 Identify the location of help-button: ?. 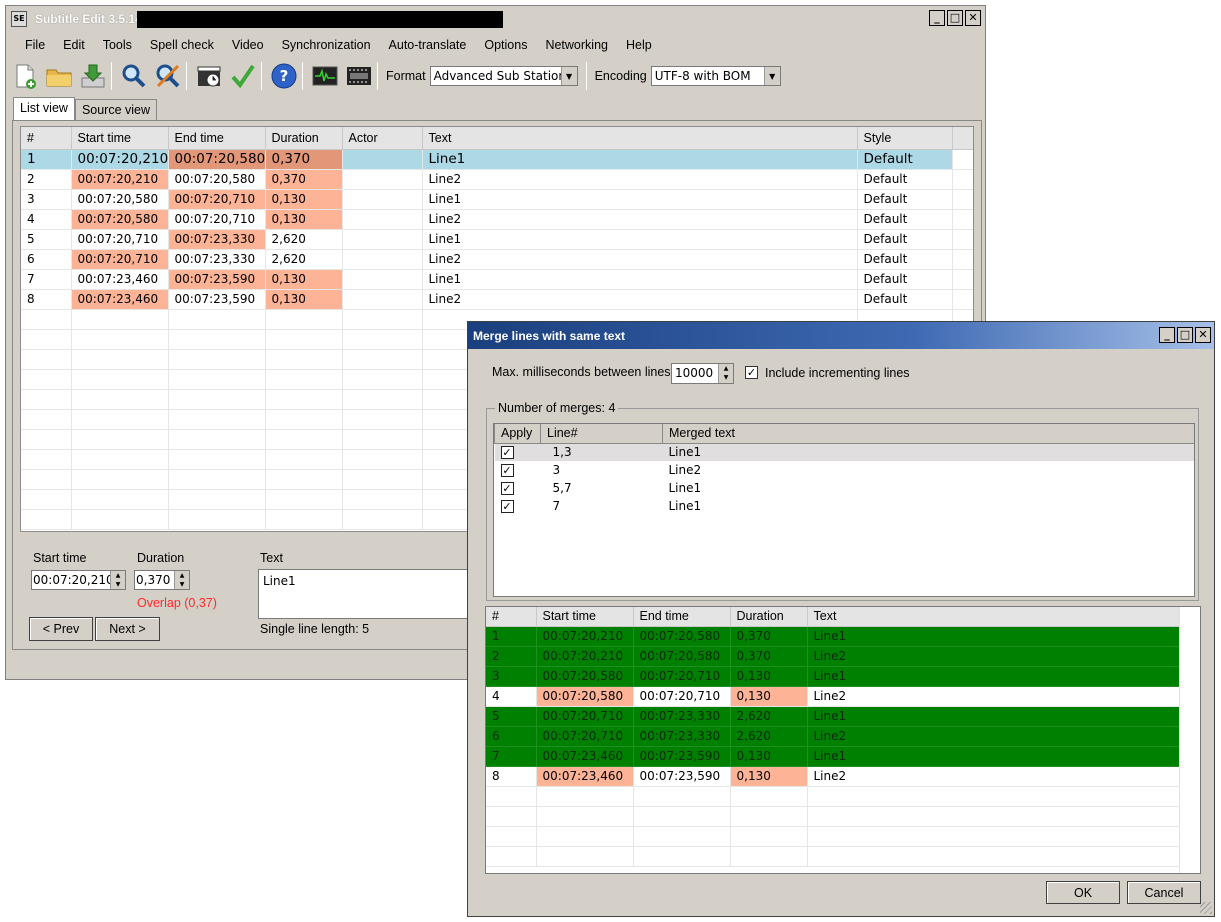
(284, 76).